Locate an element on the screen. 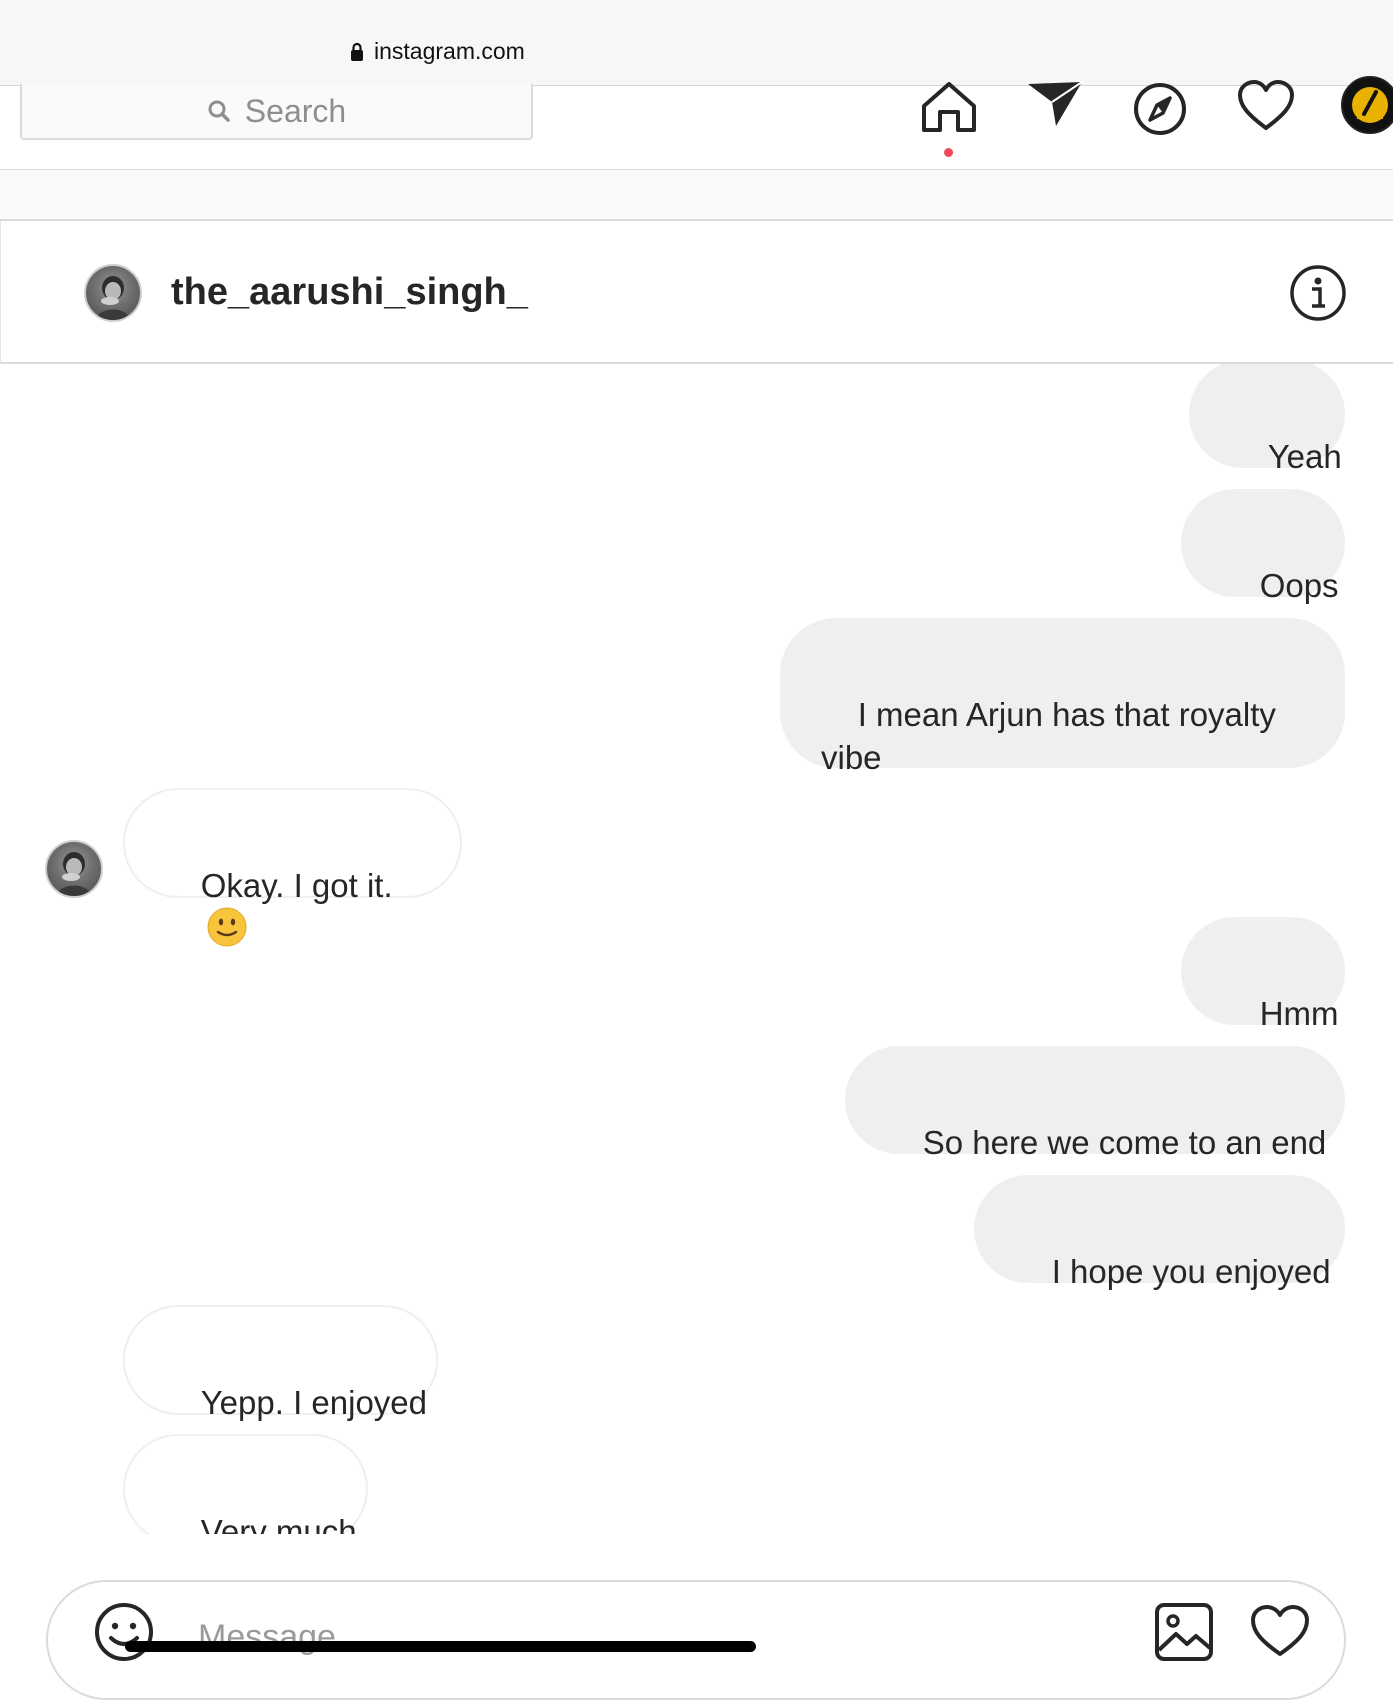 This screenshot has width=1393, height=1700. message-text: Yeah is located at coordinates (1304, 456).